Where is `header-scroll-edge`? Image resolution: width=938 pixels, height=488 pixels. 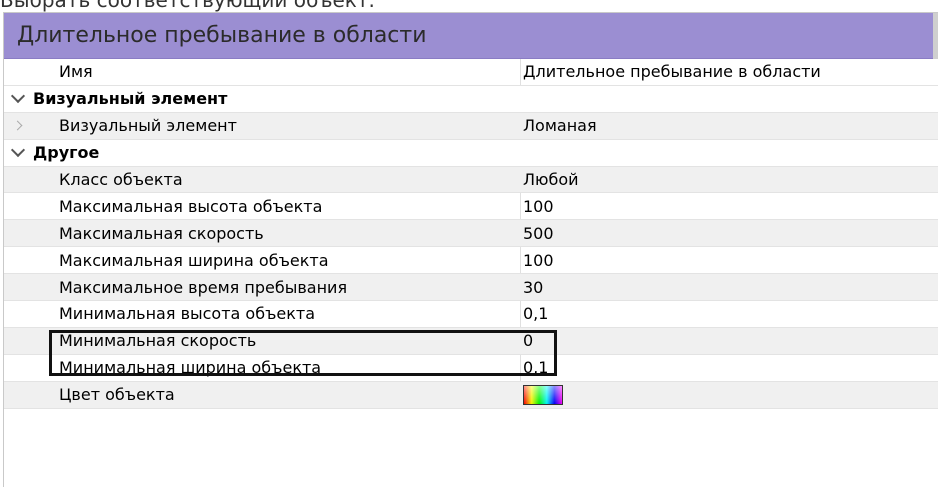 header-scroll-edge is located at coordinates (935, 36).